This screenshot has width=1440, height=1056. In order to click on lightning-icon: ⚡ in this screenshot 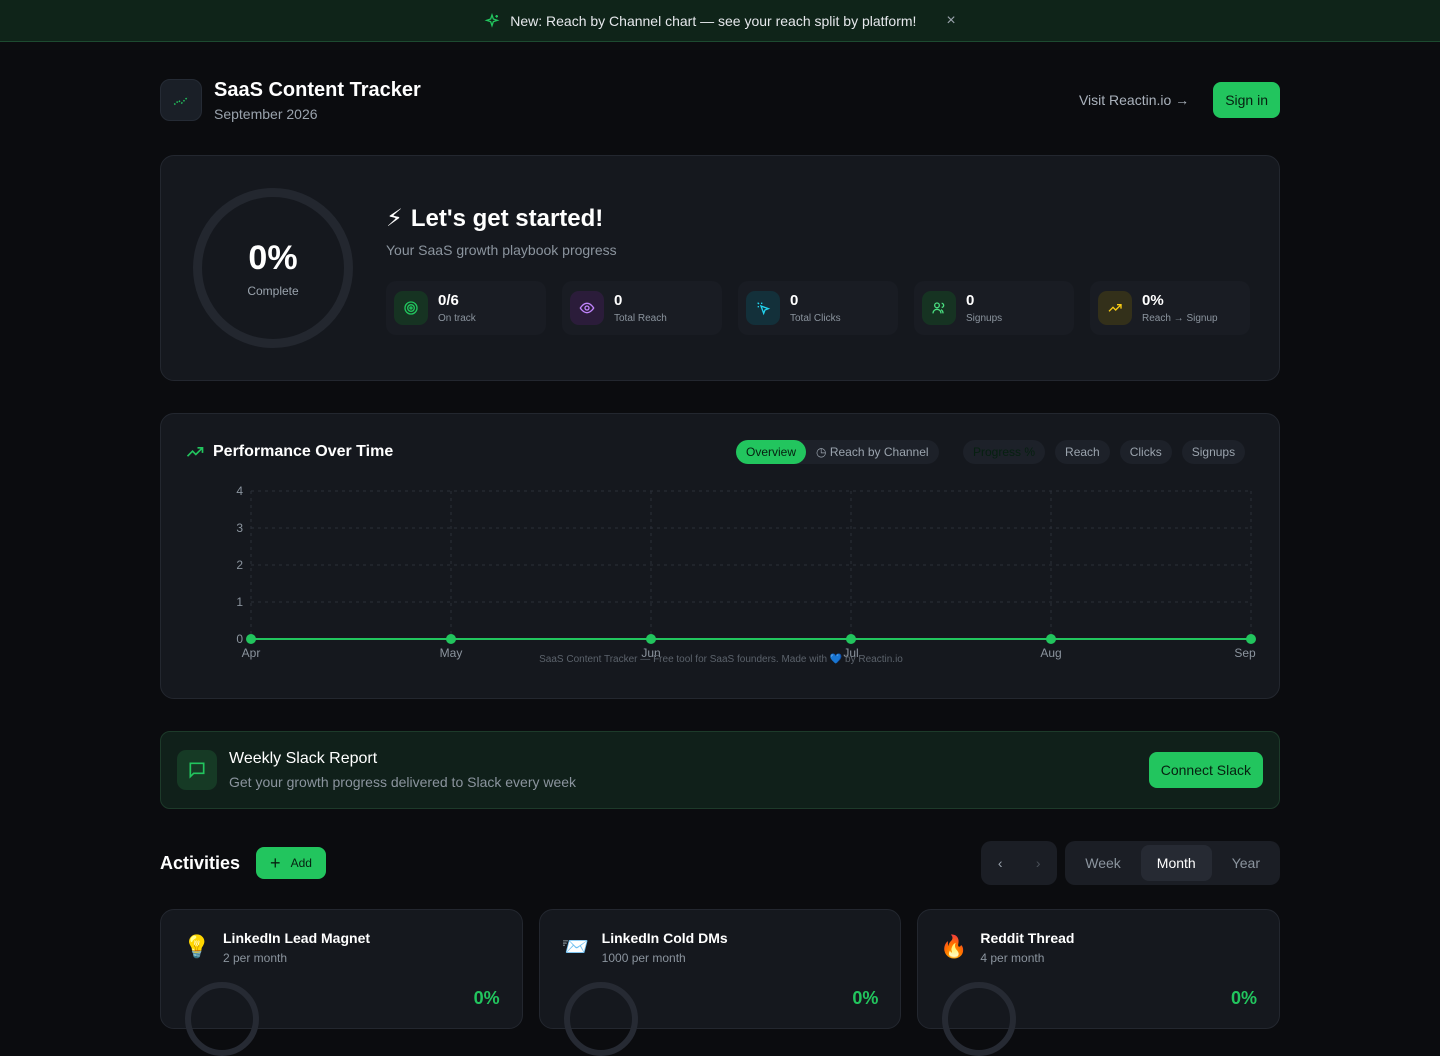, I will do `click(394, 218)`.